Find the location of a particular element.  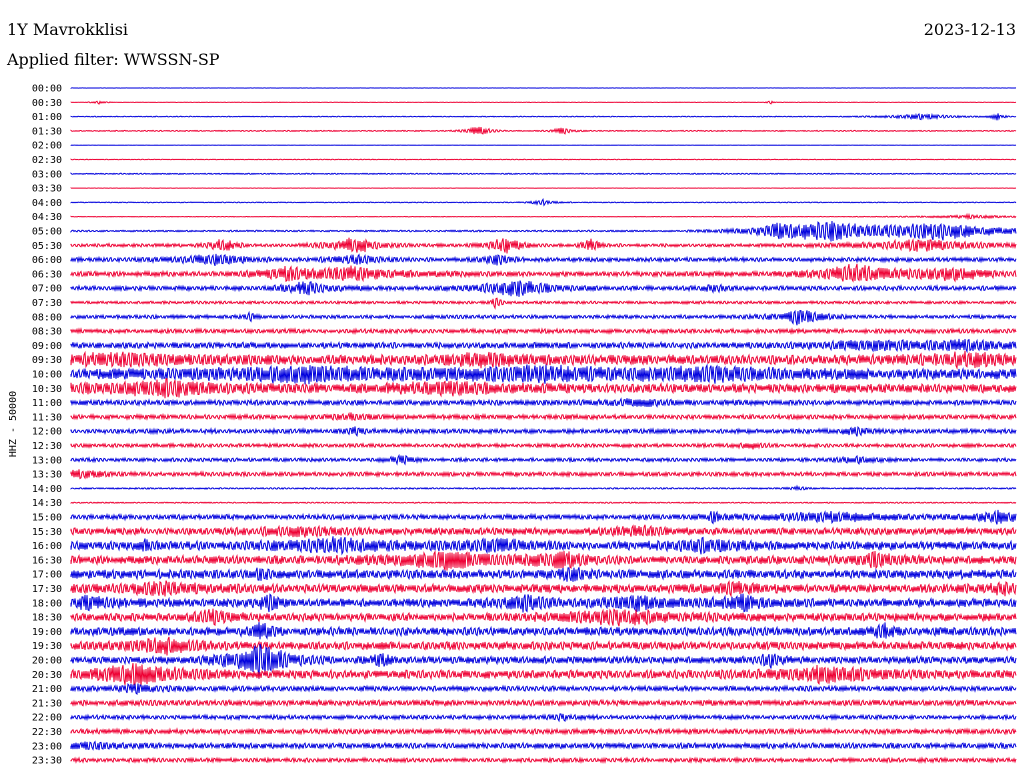

time-label: 11:30 is located at coordinates (47, 417).